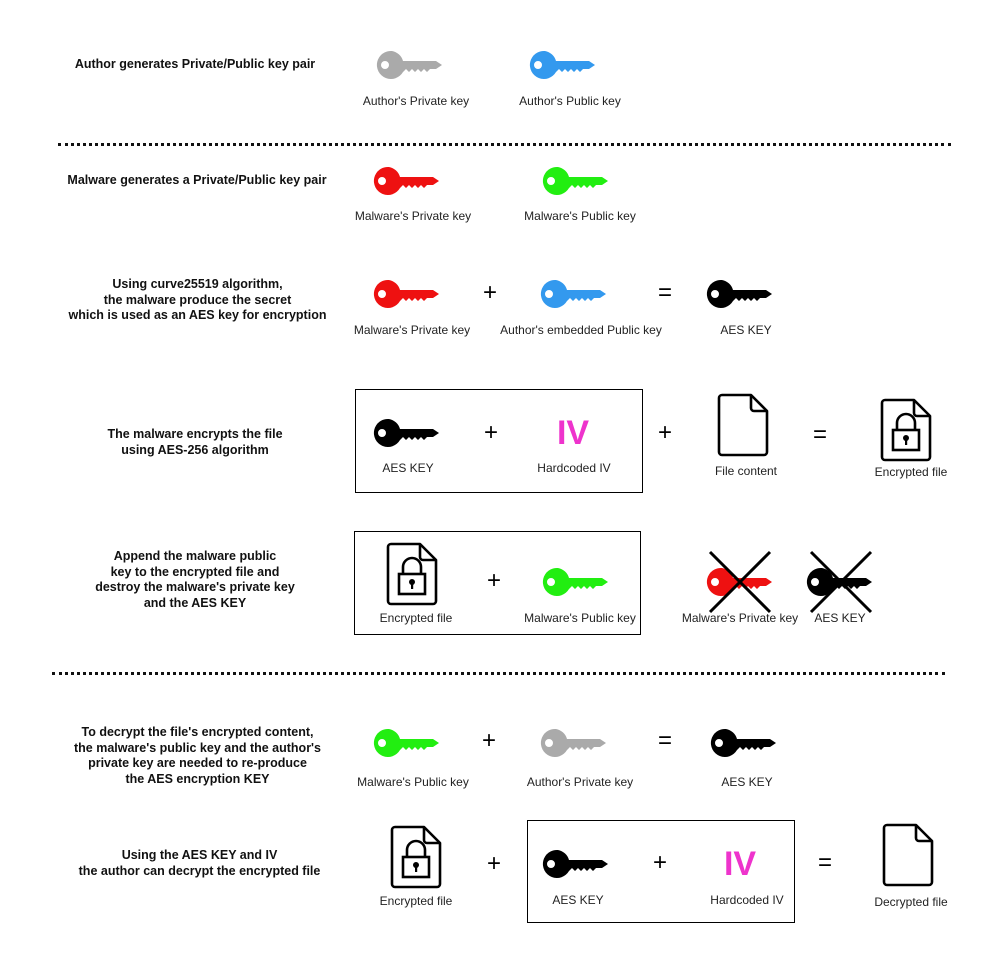 This screenshot has height=975, width=1007. Describe the element at coordinates (743, 425) in the screenshot. I see `file-icon` at that location.